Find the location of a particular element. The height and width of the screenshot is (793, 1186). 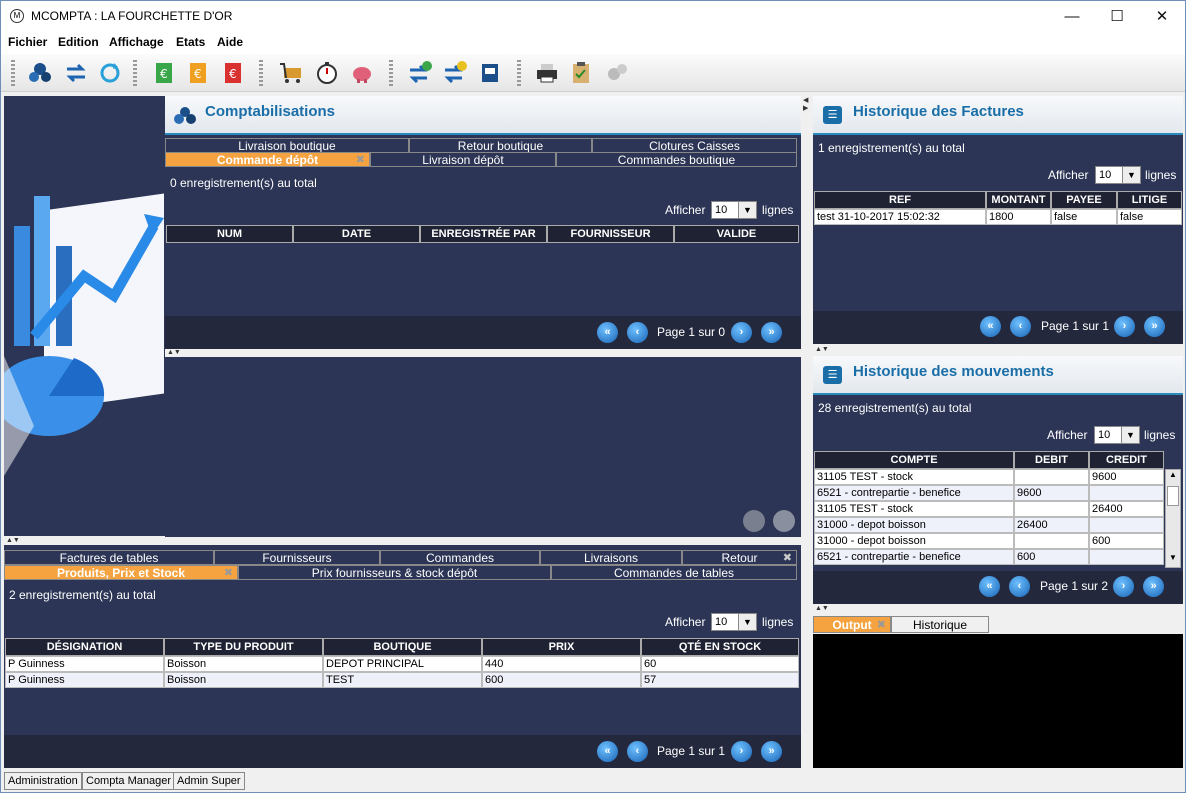

tab-admin-super: Admin Super is located at coordinates (209, 781).